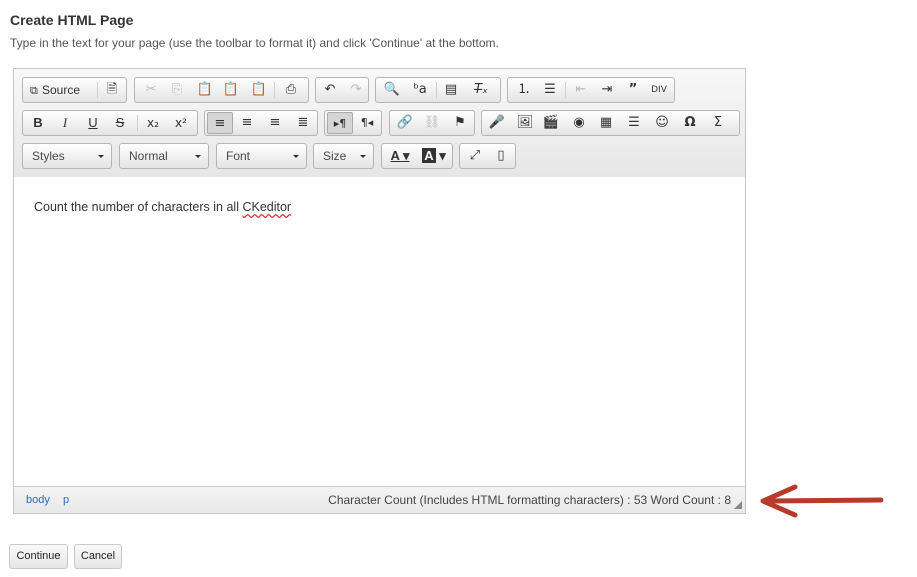 Image resolution: width=917 pixels, height=577 pixels. Describe the element at coordinates (551, 123) in the screenshot. I see `video-icon: 🎬` at that location.